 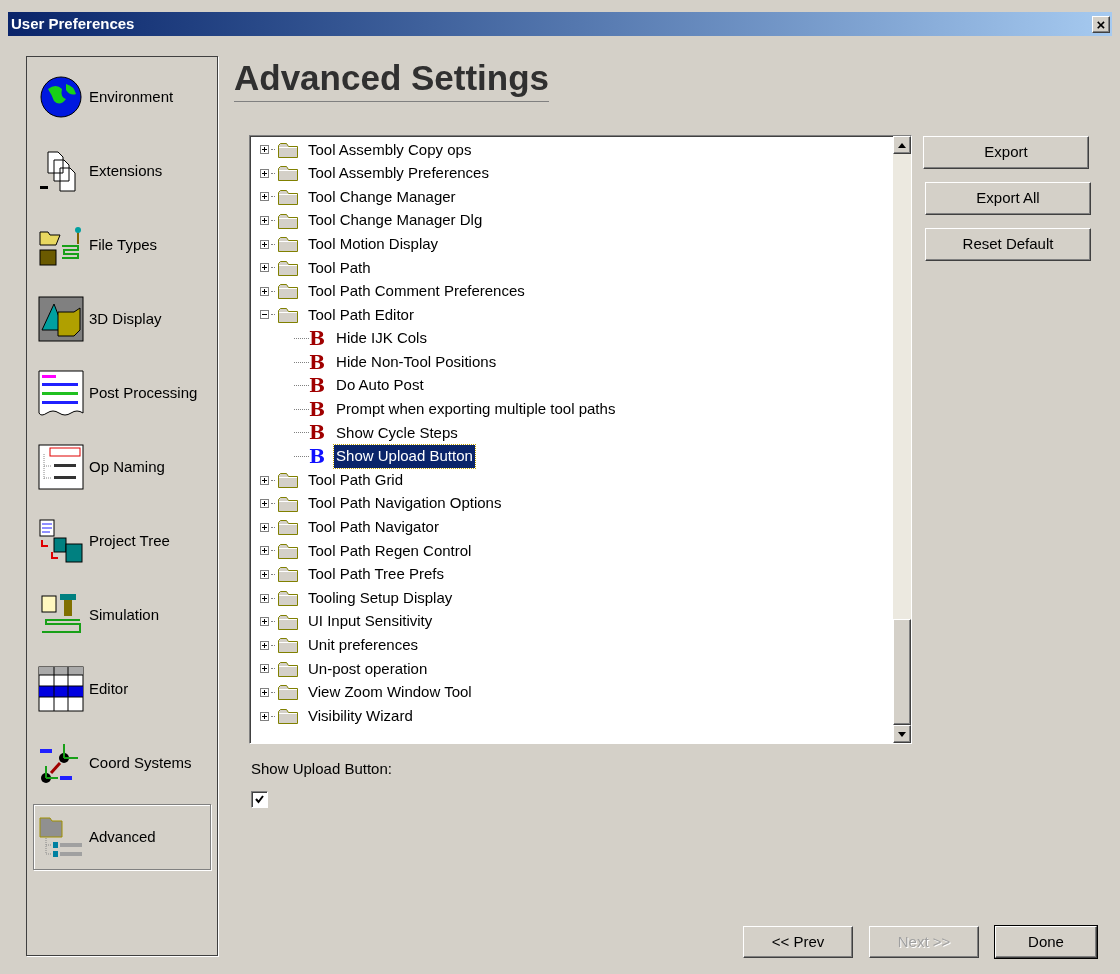 What do you see at coordinates (122, 837) in the screenshot?
I see `sidebar-item: Advanced` at bounding box center [122, 837].